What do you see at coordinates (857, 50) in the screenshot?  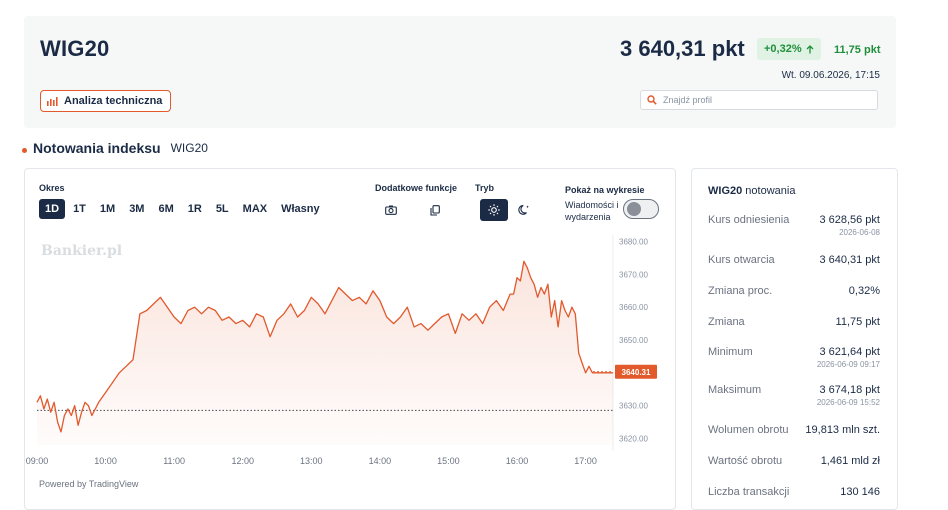 I see `change-absolute: 11,75 pkt` at bounding box center [857, 50].